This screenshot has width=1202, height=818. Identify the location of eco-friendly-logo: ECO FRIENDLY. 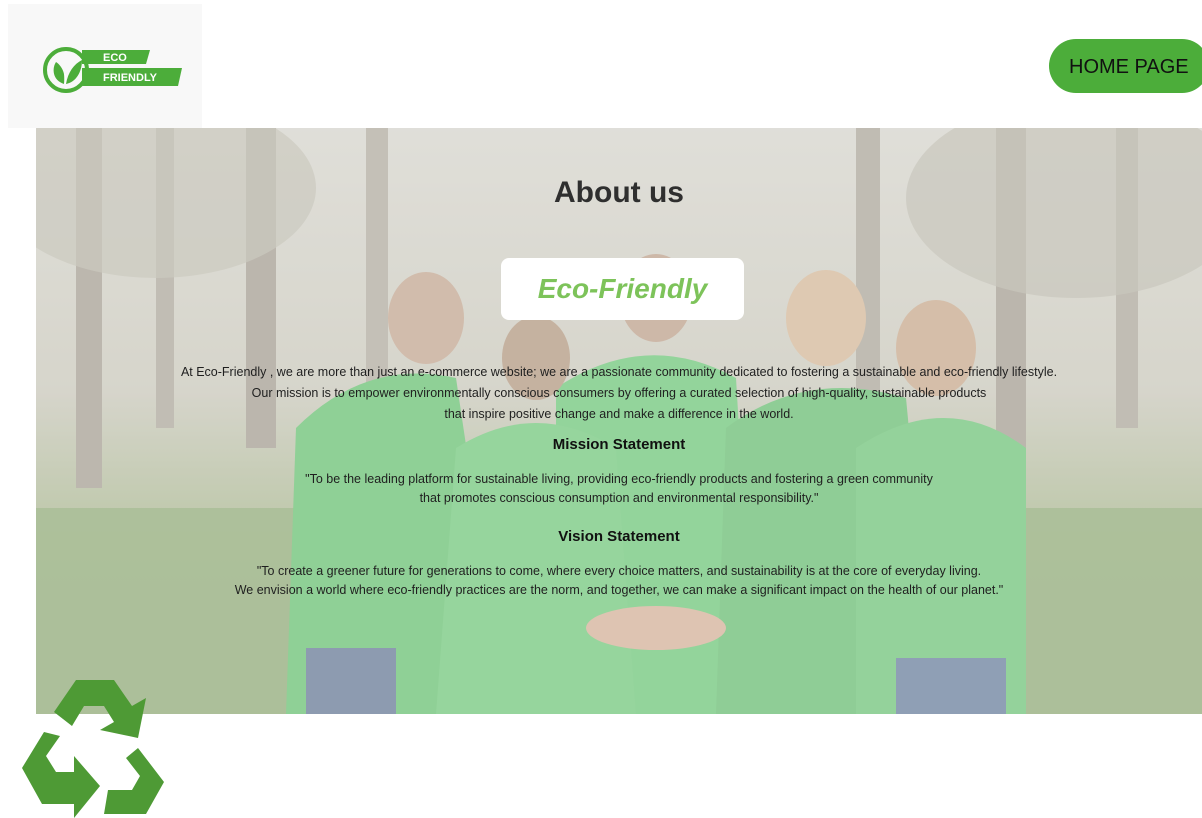
(112, 70).